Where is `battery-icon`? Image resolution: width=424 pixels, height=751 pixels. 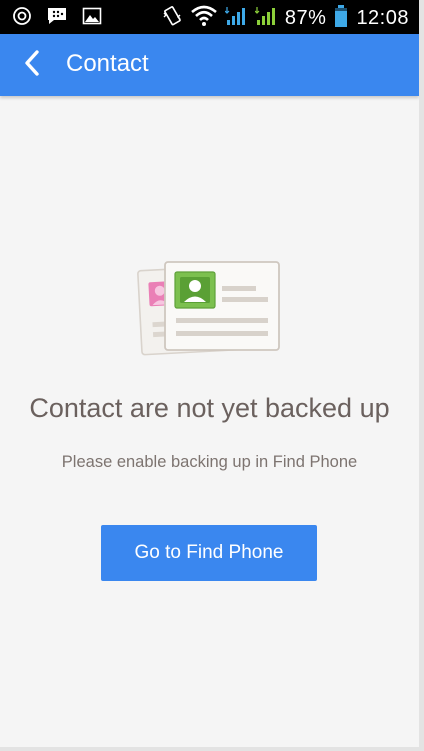 battery-icon is located at coordinates (341, 18).